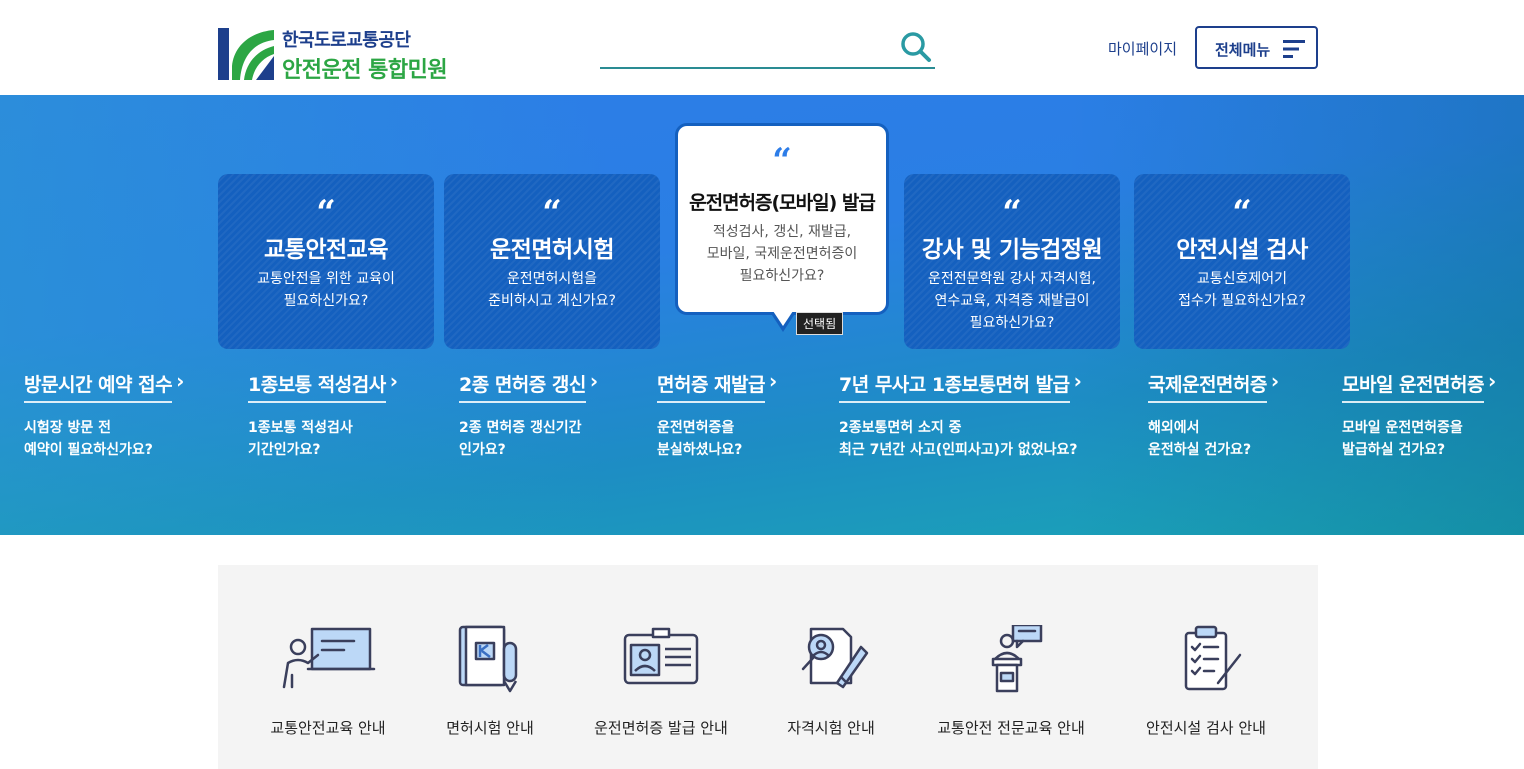 The height and width of the screenshot is (769, 1524). Describe the element at coordinates (1213, 658) in the screenshot. I see `checklist-icon` at that location.